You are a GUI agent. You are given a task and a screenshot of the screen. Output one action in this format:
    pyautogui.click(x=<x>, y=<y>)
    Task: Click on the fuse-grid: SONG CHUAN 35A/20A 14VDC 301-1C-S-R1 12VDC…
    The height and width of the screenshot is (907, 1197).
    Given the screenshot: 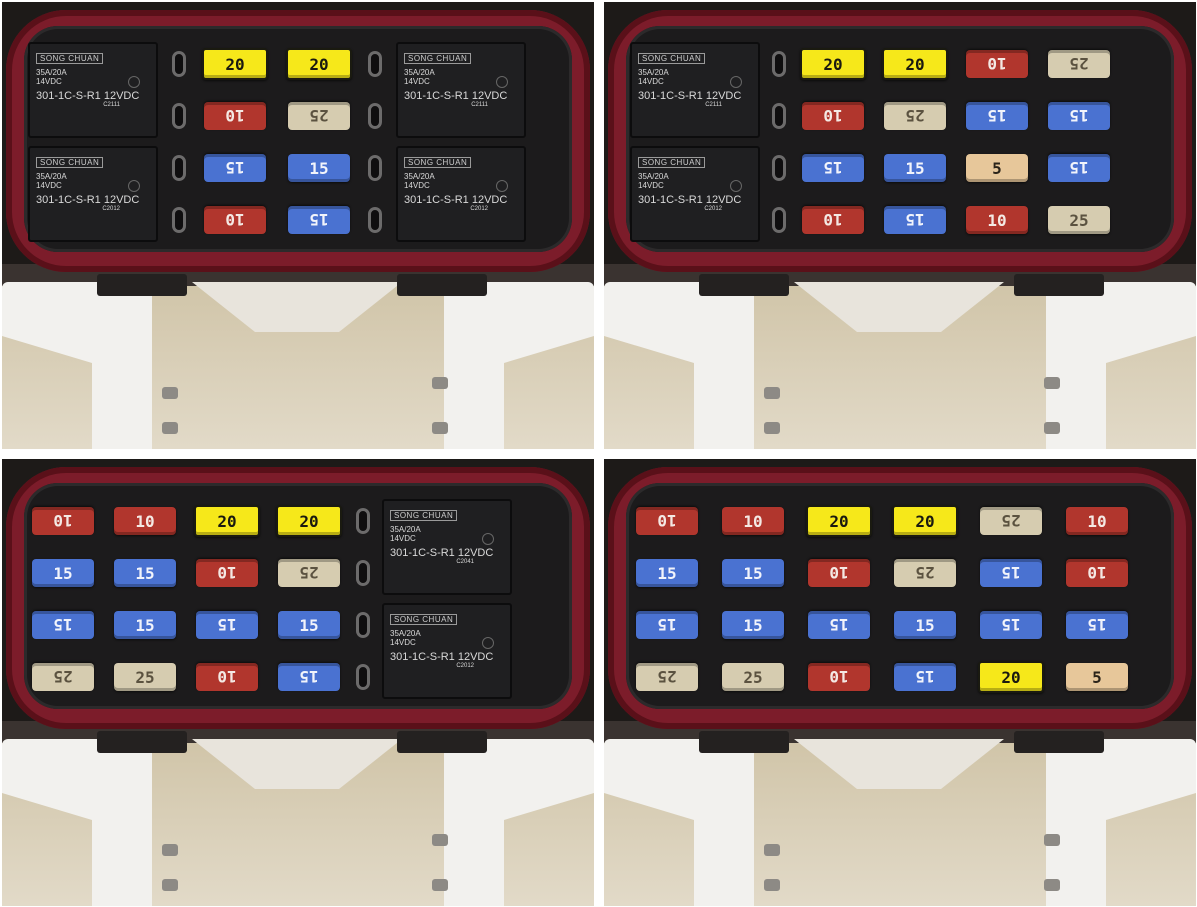 What is the action you would take?
    pyautogui.click(x=296, y=142)
    